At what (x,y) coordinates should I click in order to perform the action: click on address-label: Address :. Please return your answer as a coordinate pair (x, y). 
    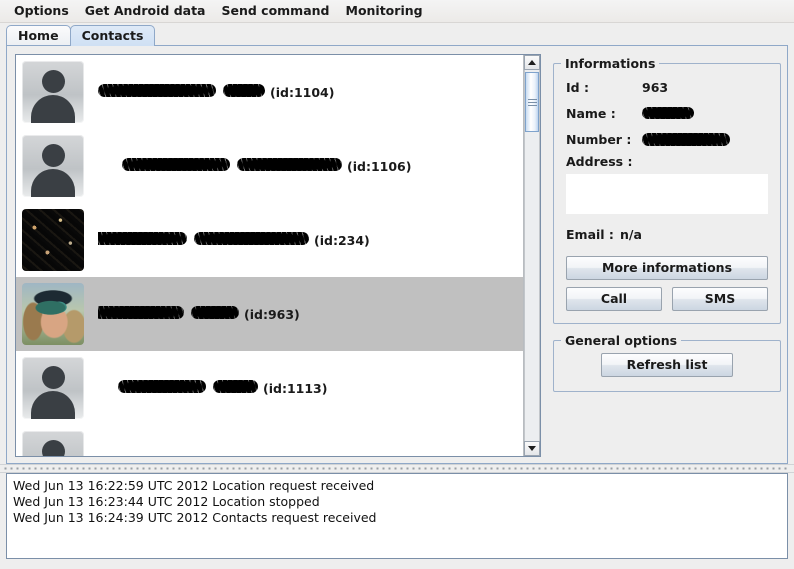
    Looking at the image, I should click on (599, 161).